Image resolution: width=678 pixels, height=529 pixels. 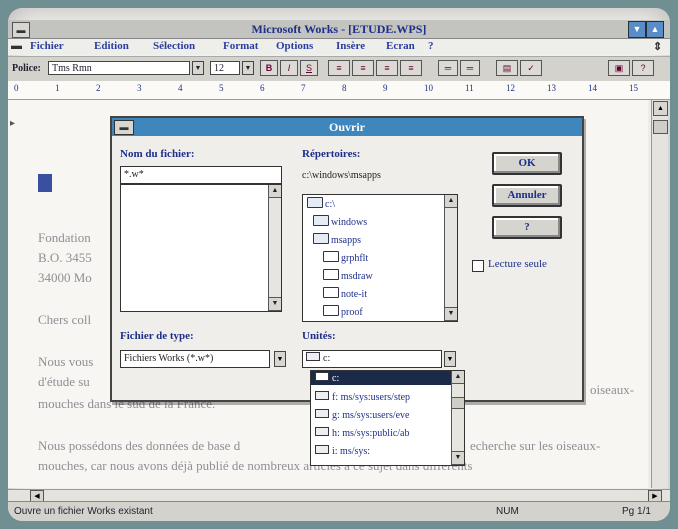 What do you see at coordinates (362, 397) in the screenshot?
I see `drive-item: f: ms/sys:users/step` at bounding box center [362, 397].